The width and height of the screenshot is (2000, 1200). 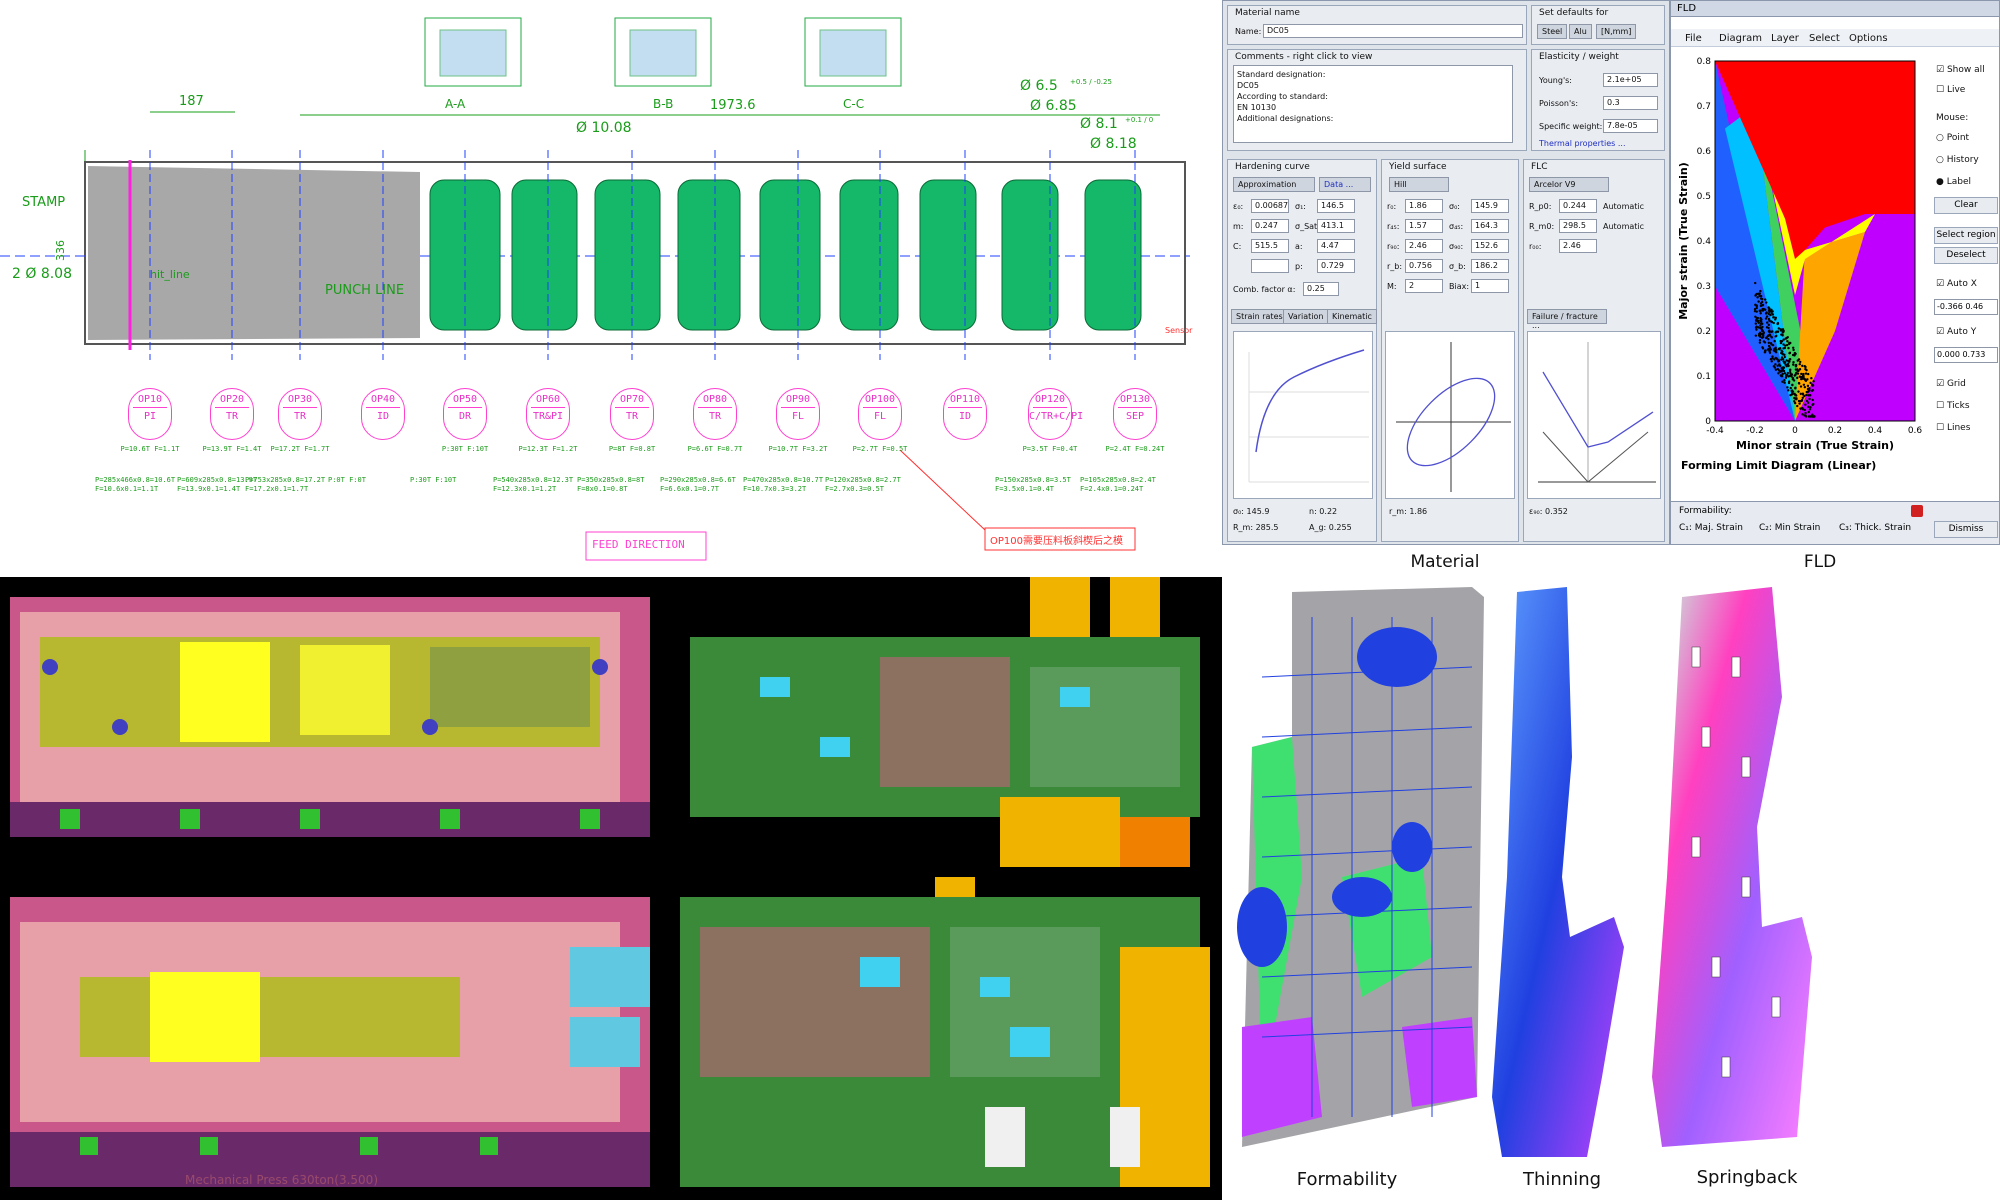 I want to click on flc-param-field: 2.46, so click(x=1578, y=246).